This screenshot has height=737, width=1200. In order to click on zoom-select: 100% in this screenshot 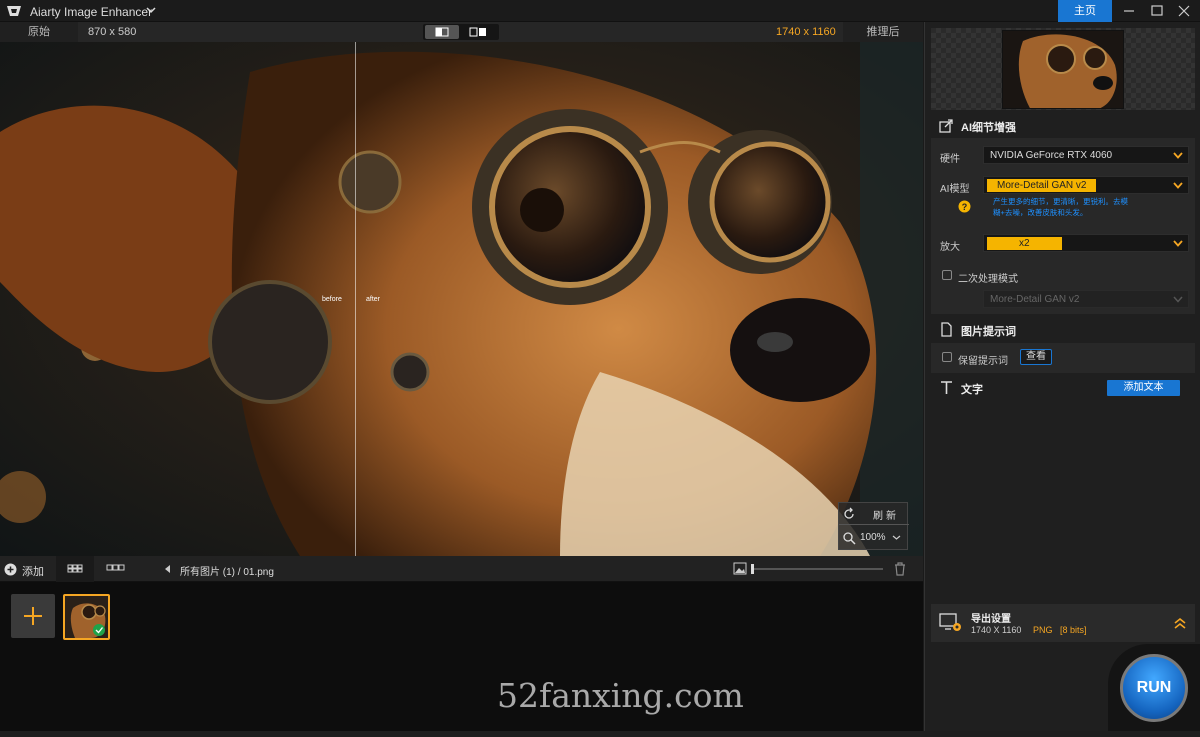, I will do `click(874, 538)`.